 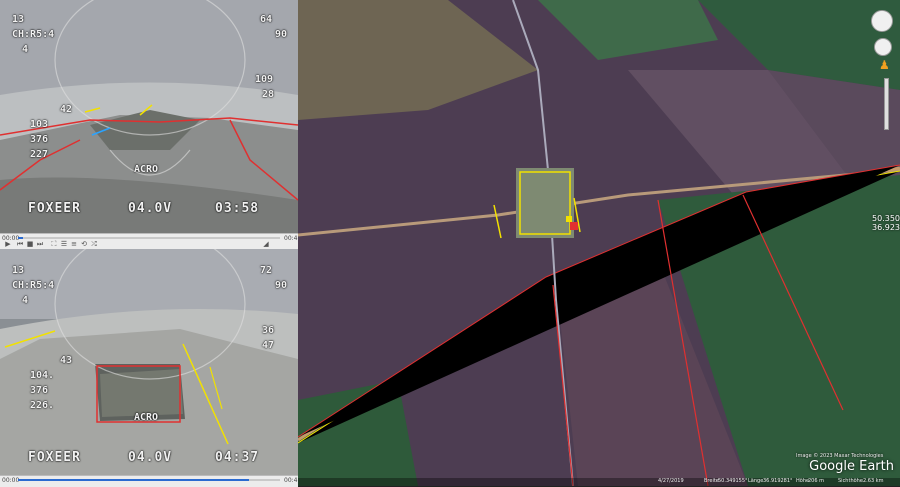 What do you see at coordinates (30, 244) in the screenshot?
I see `stop-icon: ■` at bounding box center [30, 244].